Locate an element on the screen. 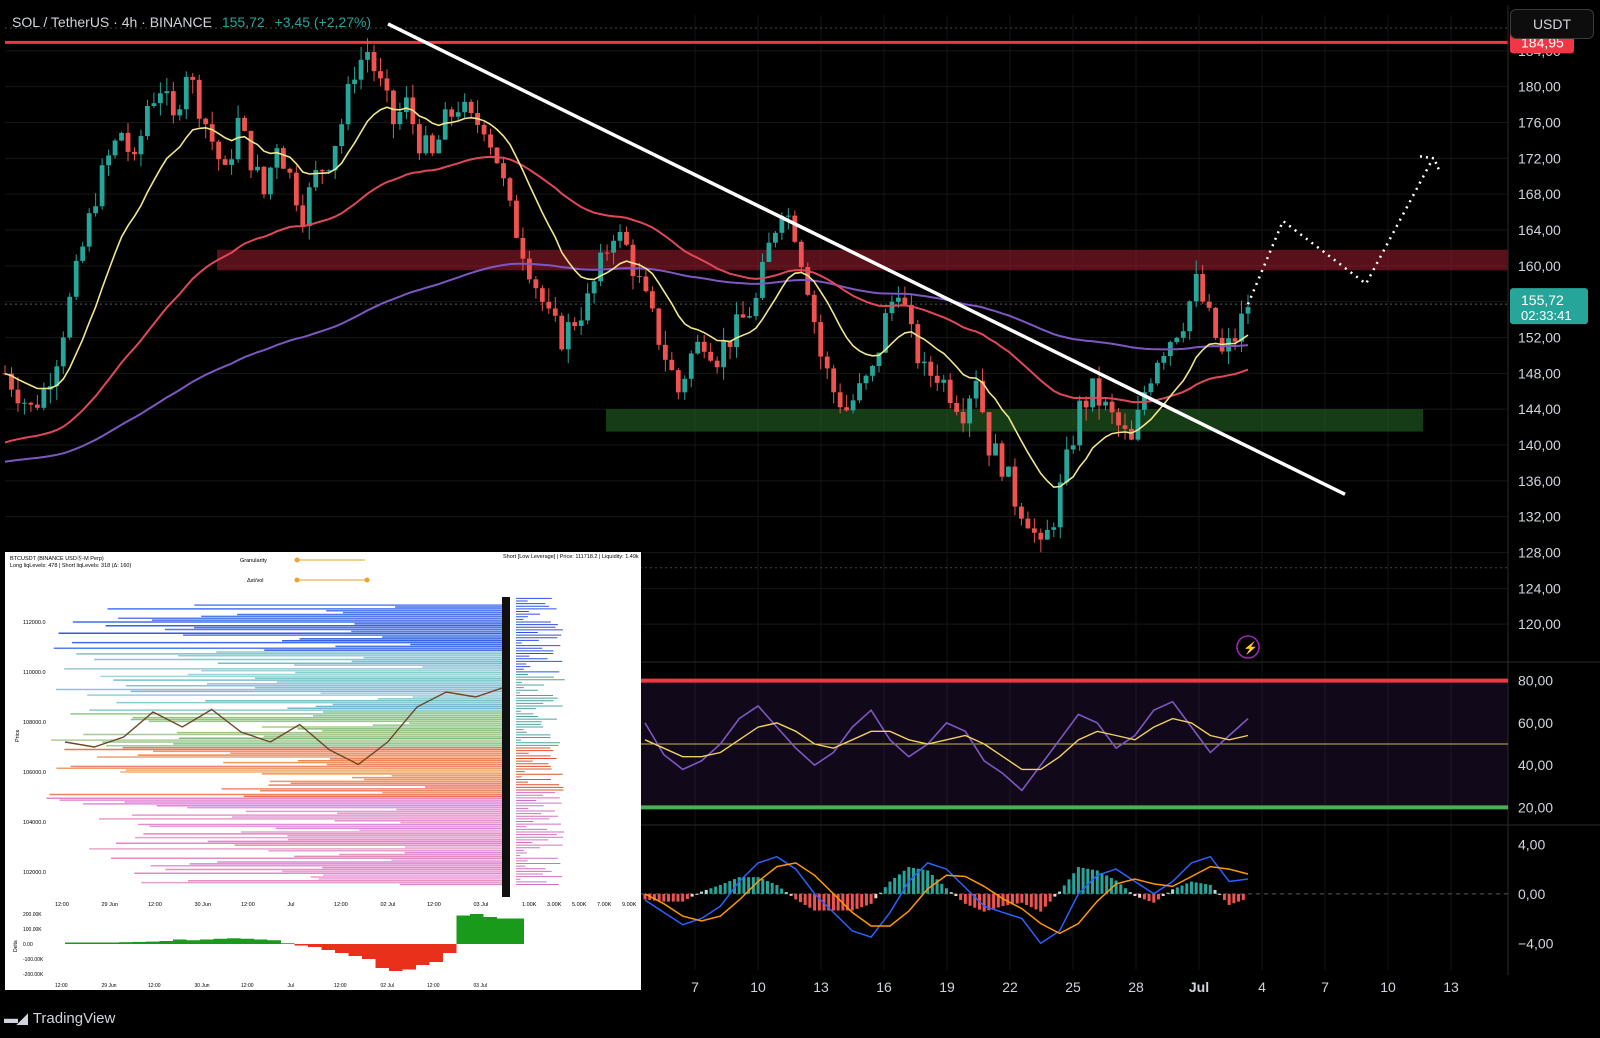 Image resolution: width=1600 pixels, height=1038 pixels. inset-x-tick: Jul is located at coordinates (291, 905).